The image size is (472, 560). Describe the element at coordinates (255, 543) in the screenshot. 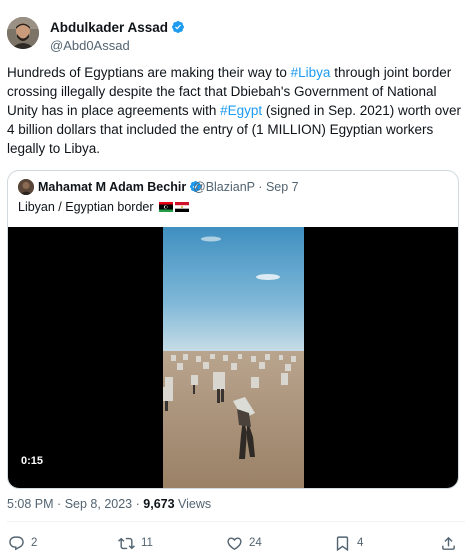

I see `like-count: 24` at that location.